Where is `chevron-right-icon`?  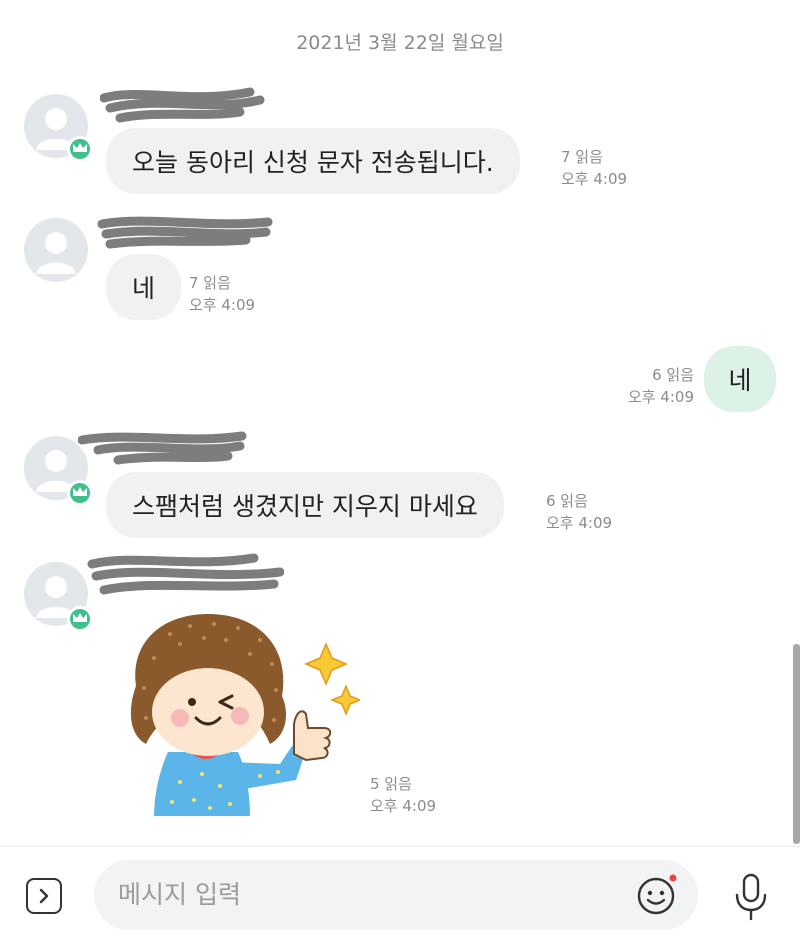
chevron-right-icon is located at coordinates (44, 896).